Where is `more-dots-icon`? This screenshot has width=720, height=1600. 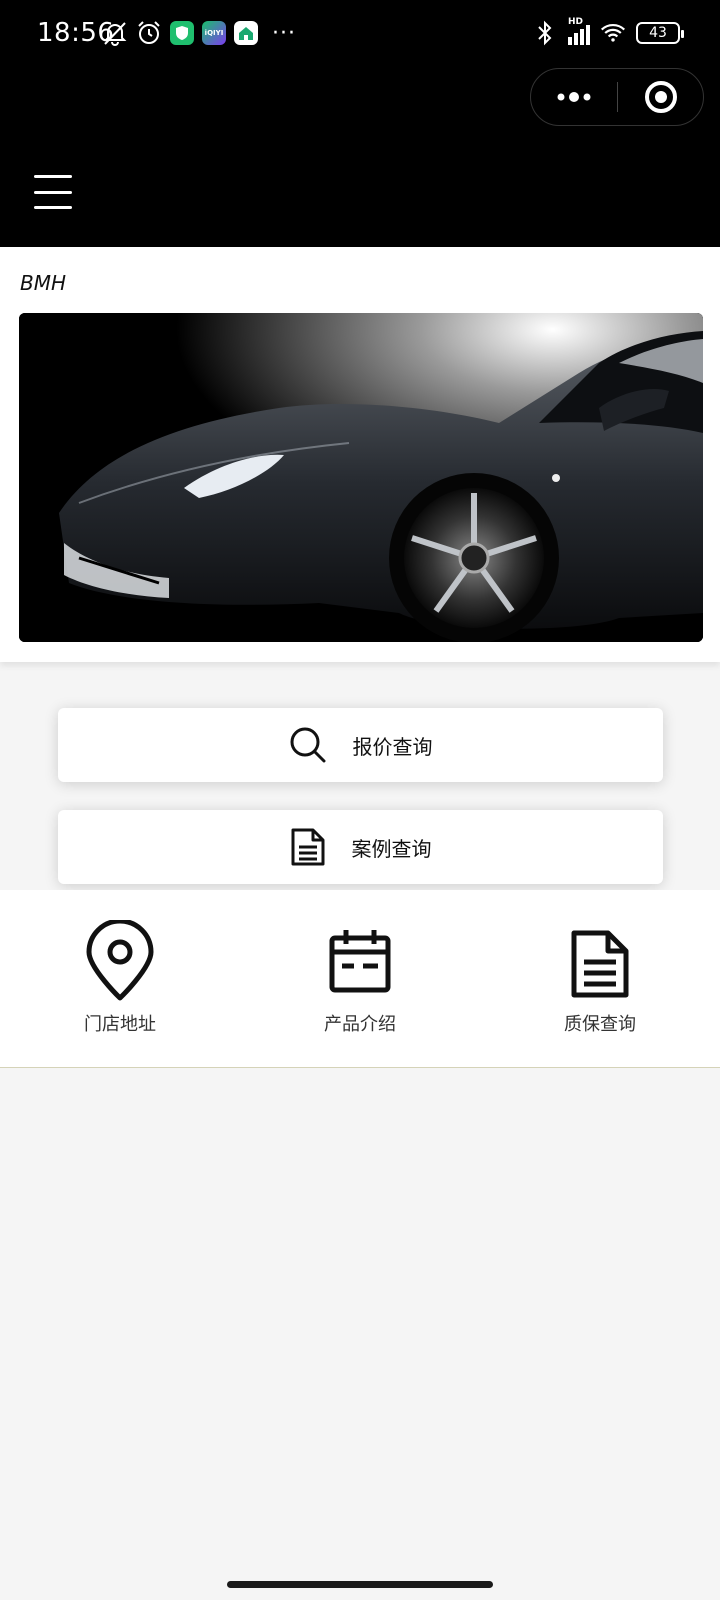 more-dots-icon is located at coordinates (574, 97).